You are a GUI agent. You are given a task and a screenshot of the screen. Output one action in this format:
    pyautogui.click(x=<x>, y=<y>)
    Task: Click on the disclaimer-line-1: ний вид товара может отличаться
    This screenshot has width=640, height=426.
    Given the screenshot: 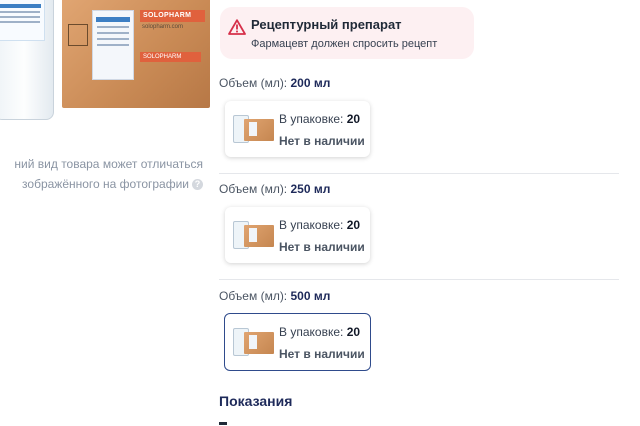 What is the action you would take?
    pyautogui.click(x=108, y=164)
    